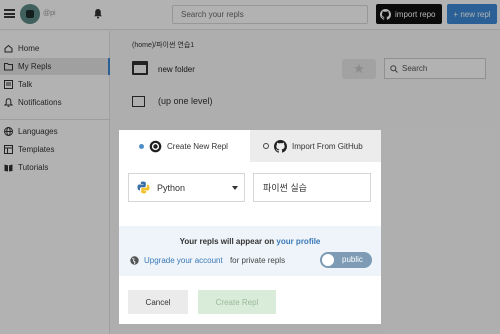 The image size is (500, 334). I want to click on radio-selected, so click(141, 146).